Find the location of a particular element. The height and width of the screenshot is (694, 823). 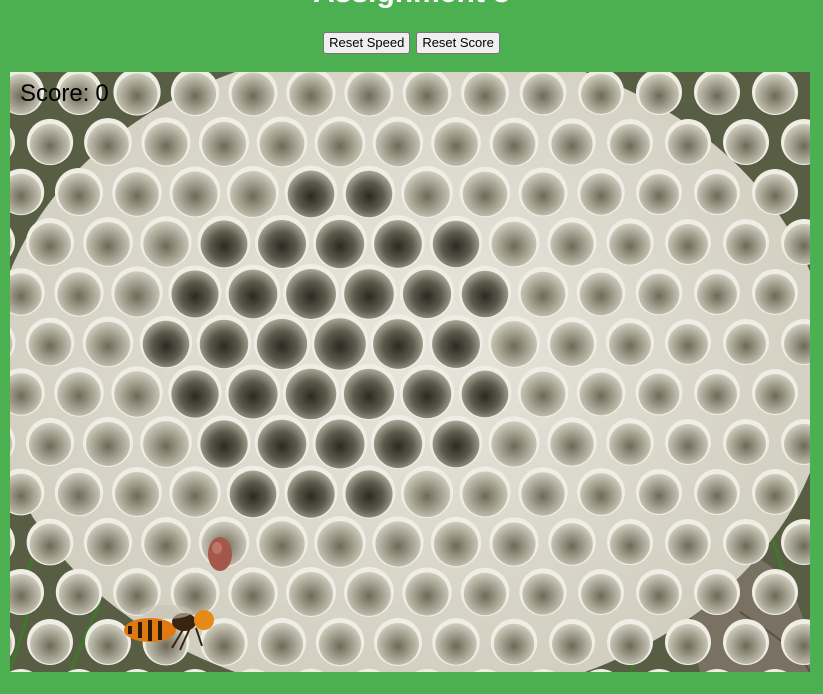

control-bar: Reset Speed Reset Score is located at coordinates (411, 43).